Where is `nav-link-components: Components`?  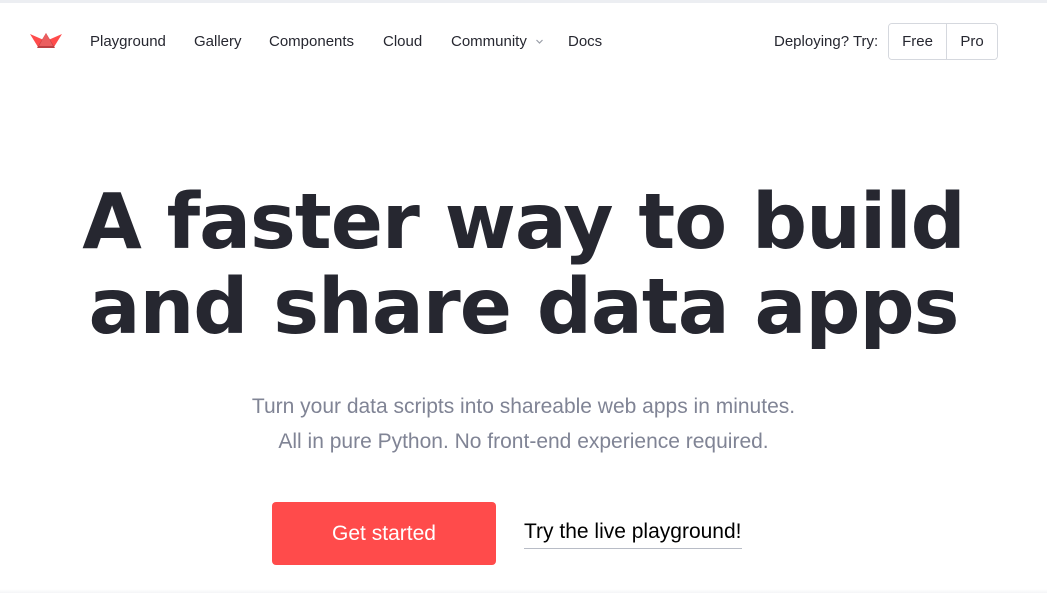 nav-link-components: Components is located at coordinates (311, 42).